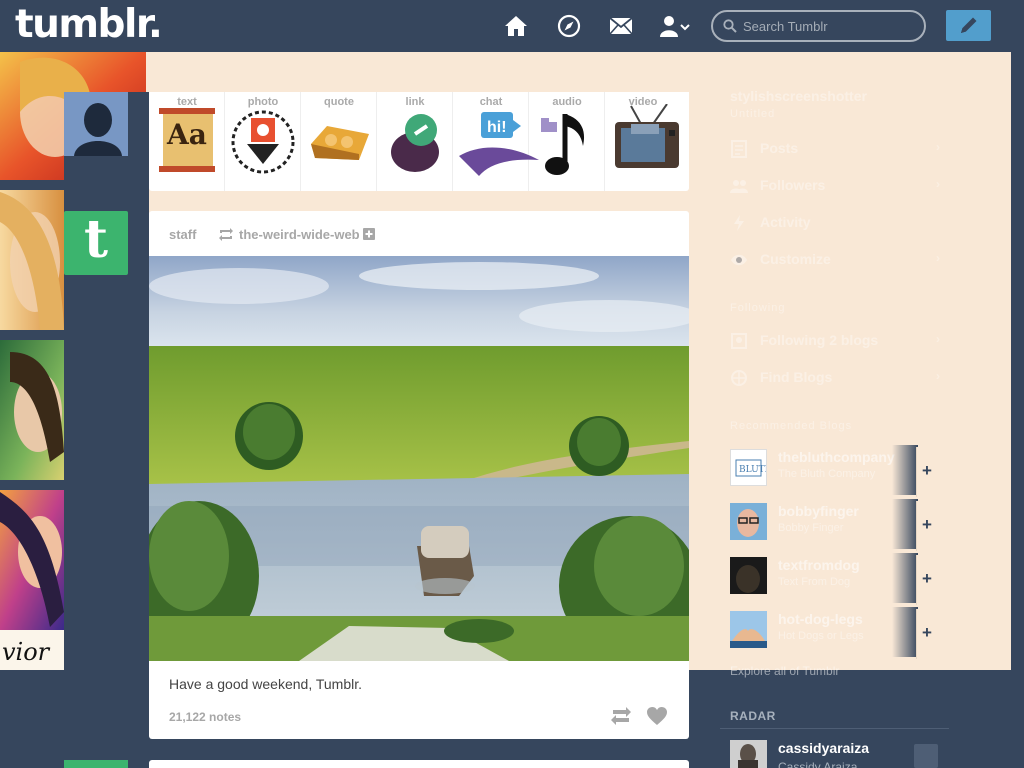 The image size is (1024, 768). Describe the element at coordinates (299, 234) in the screenshot. I see `reblogged-from-link: the-weird-wide-web` at that location.